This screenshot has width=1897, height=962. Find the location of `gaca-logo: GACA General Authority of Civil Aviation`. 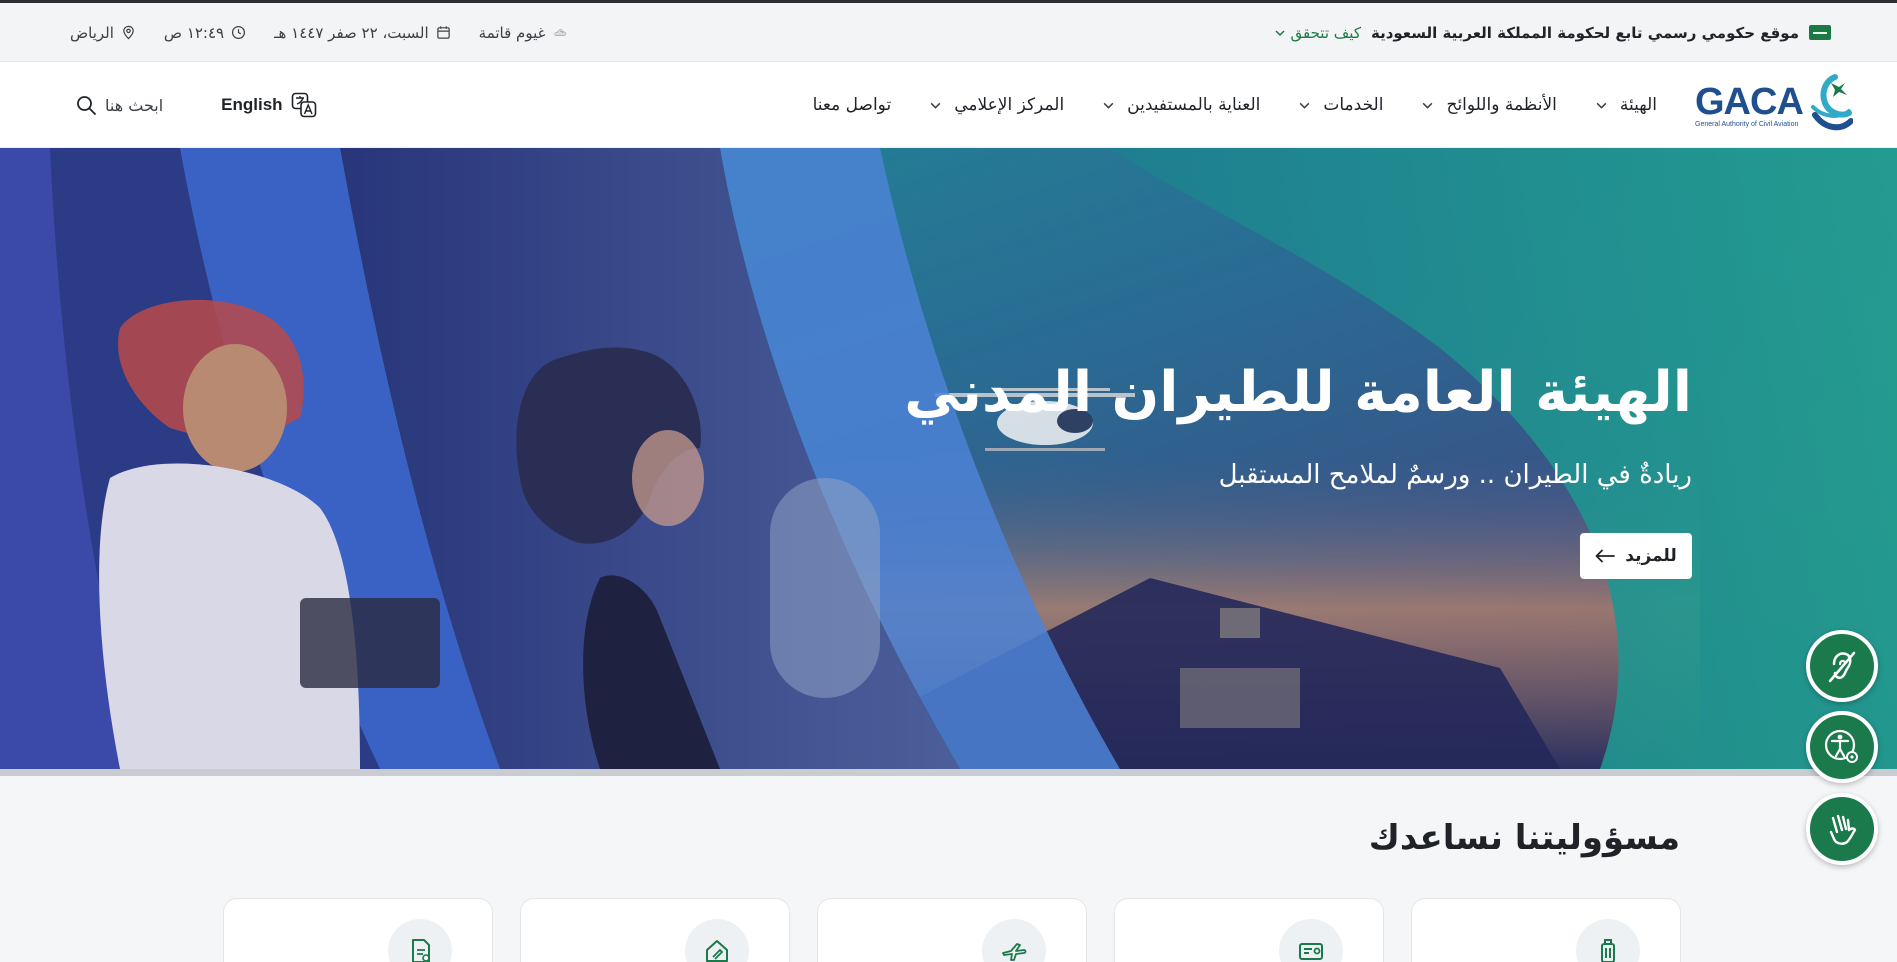

gaca-logo: GACA General Authority of Civil Aviation is located at coordinates (1773, 105).